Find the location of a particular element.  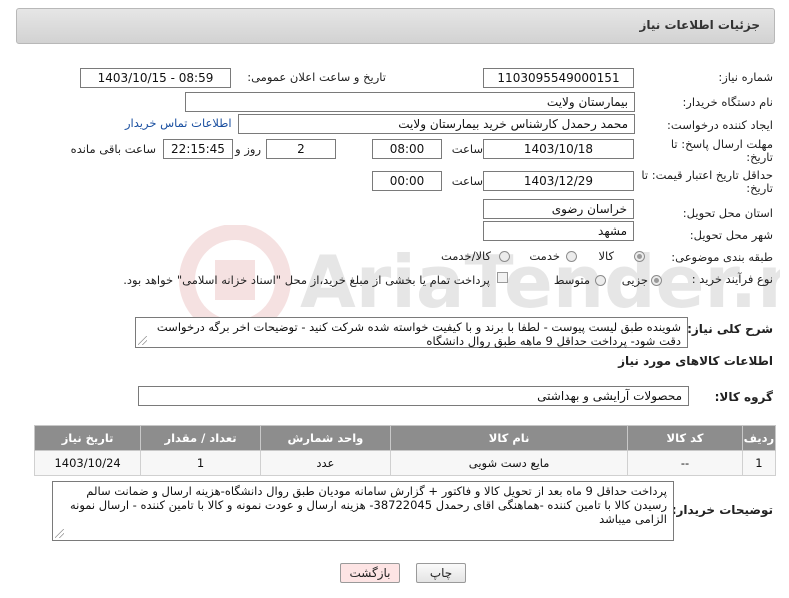

category-option-service: خدمت is located at coordinates (544, 256).